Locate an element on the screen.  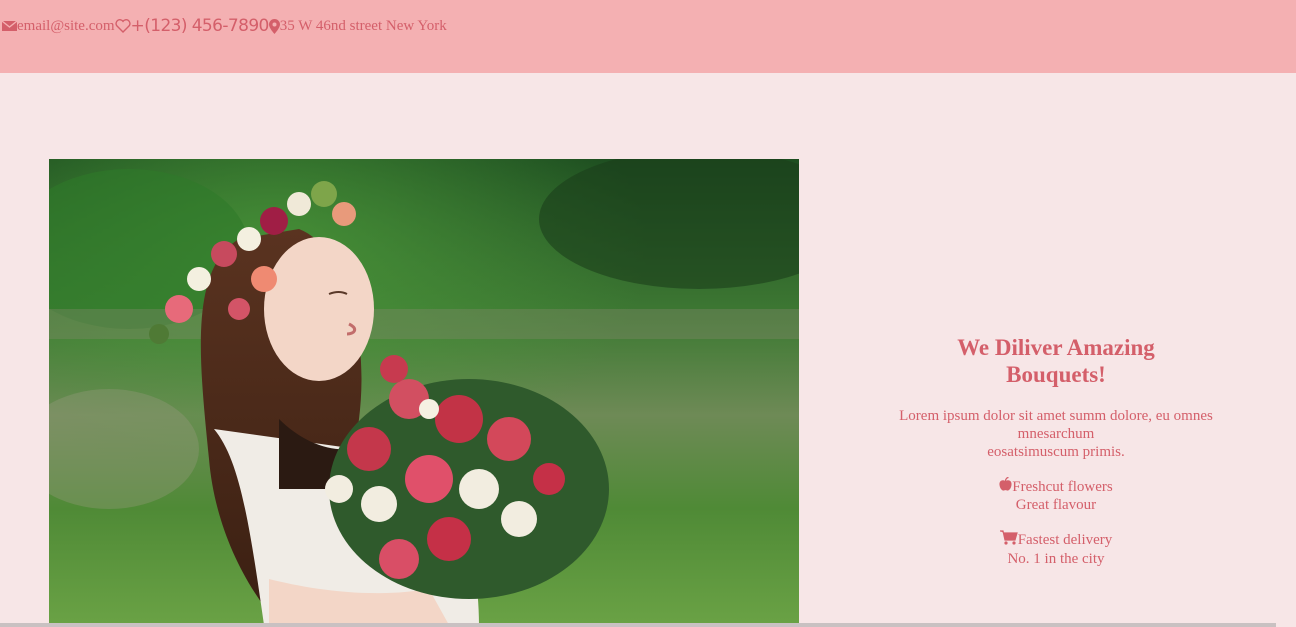
map-marker-icon is located at coordinates (274, 26).